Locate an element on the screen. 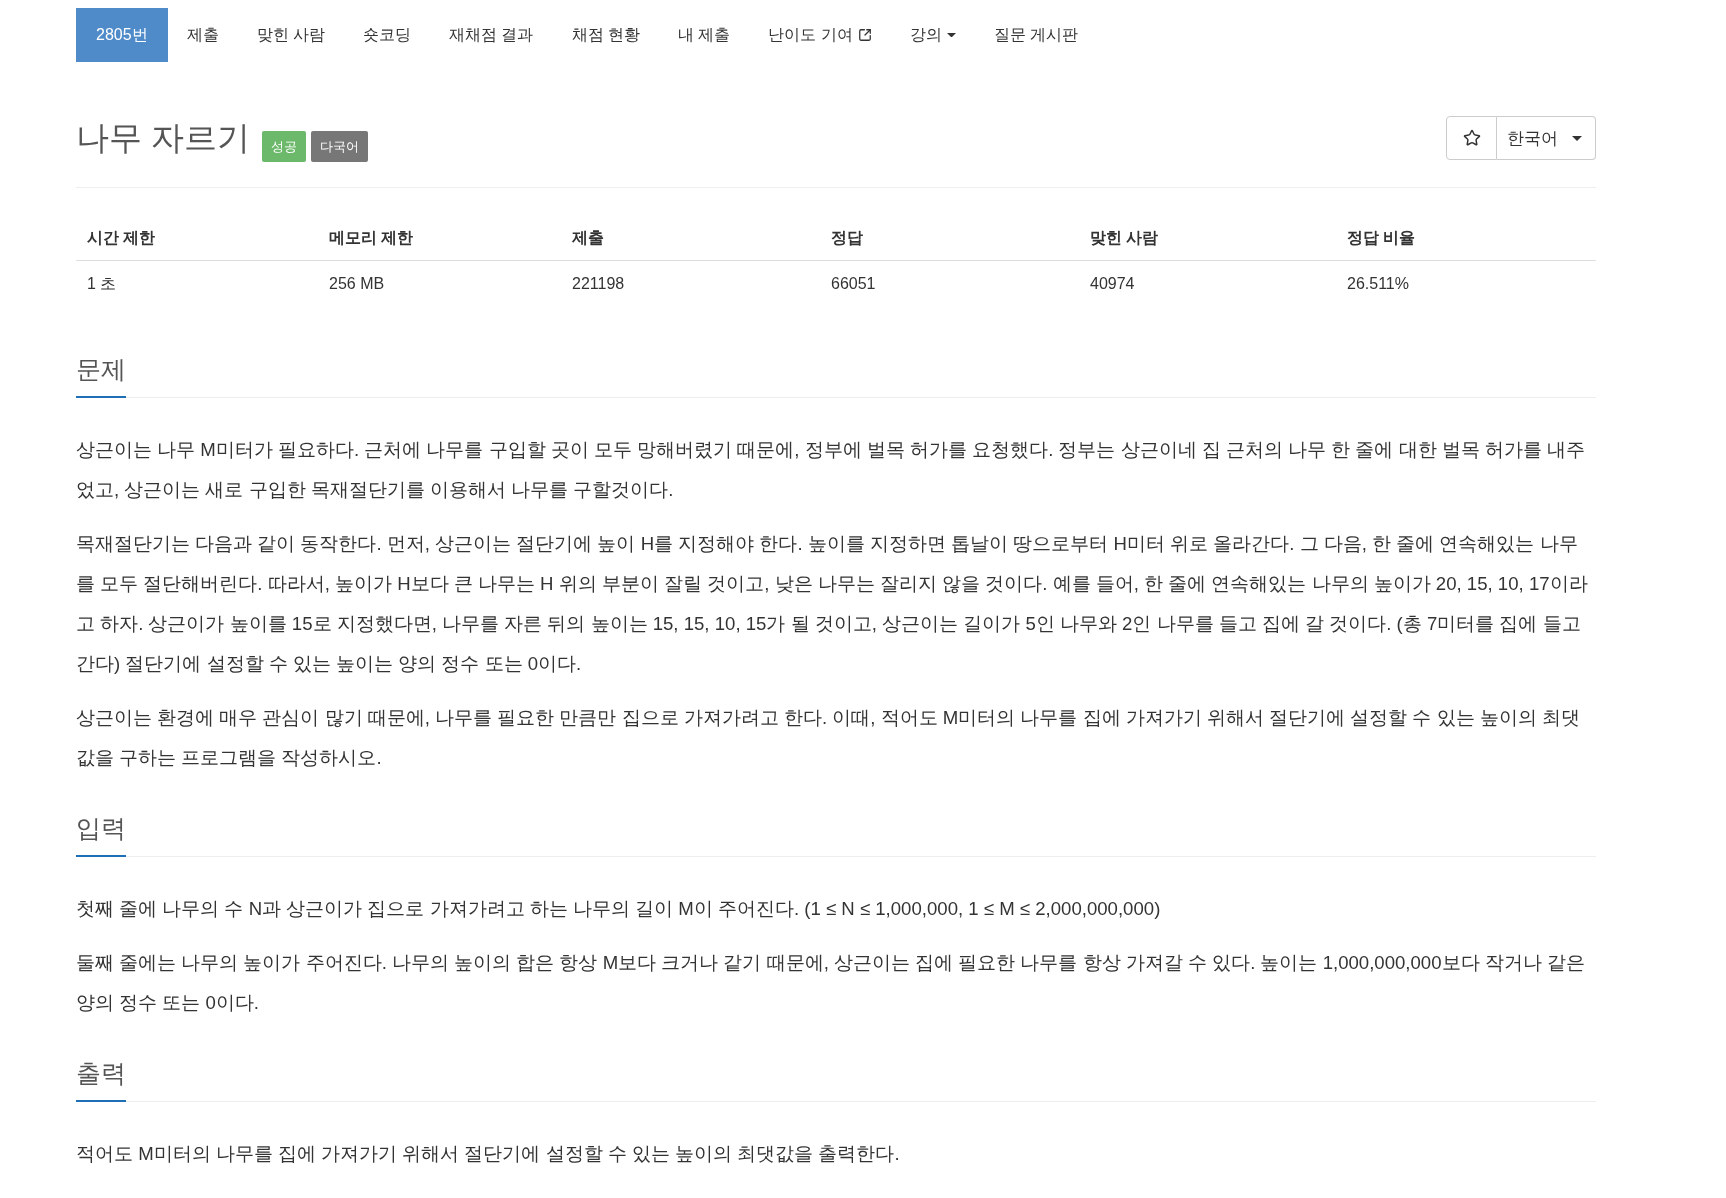  star-button is located at coordinates (1471, 138).